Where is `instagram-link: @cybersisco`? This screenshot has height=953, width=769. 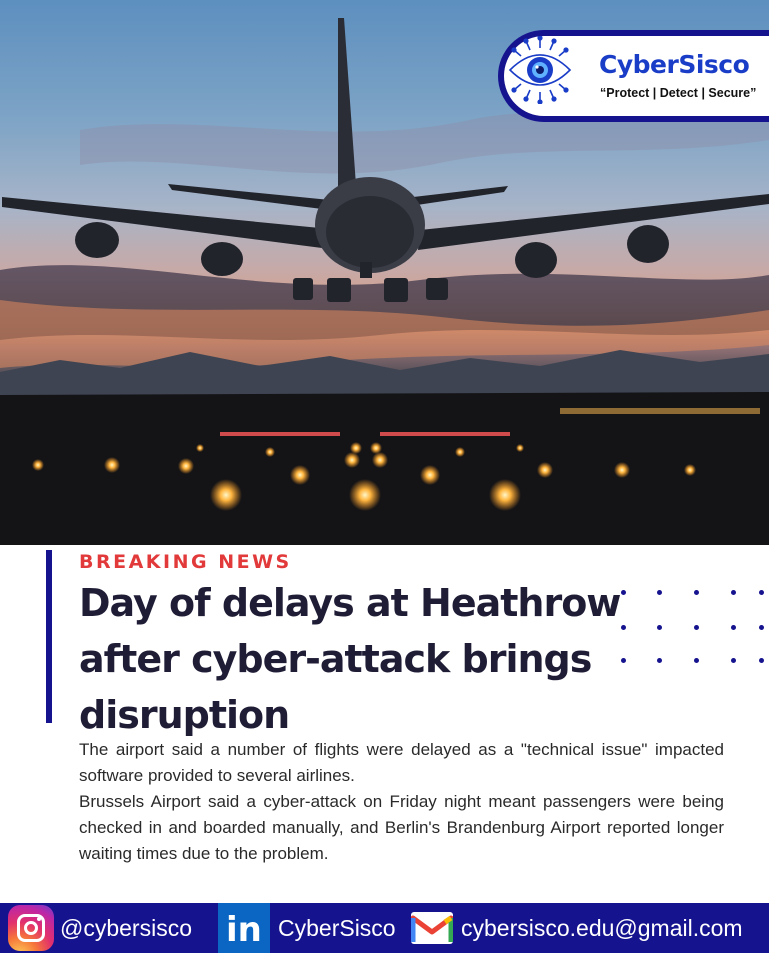 instagram-link: @cybersisco is located at coordinates (100, 928).